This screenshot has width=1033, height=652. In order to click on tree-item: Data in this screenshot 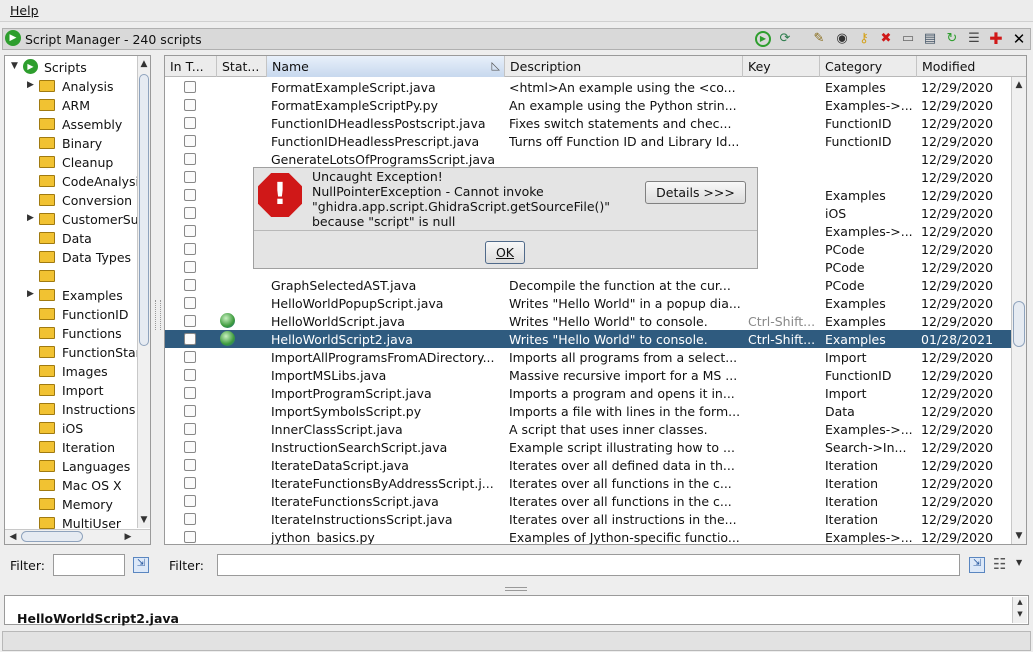, I will do `click(71, 238)`.